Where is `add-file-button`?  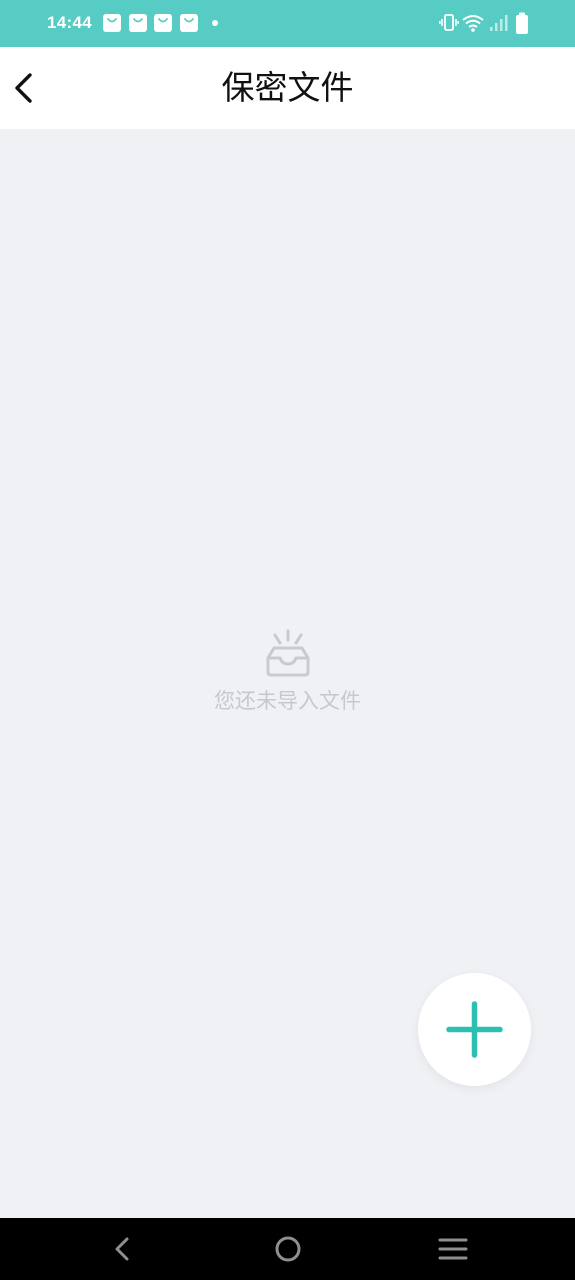 add-file-button is located at coordinates (474, 1029).